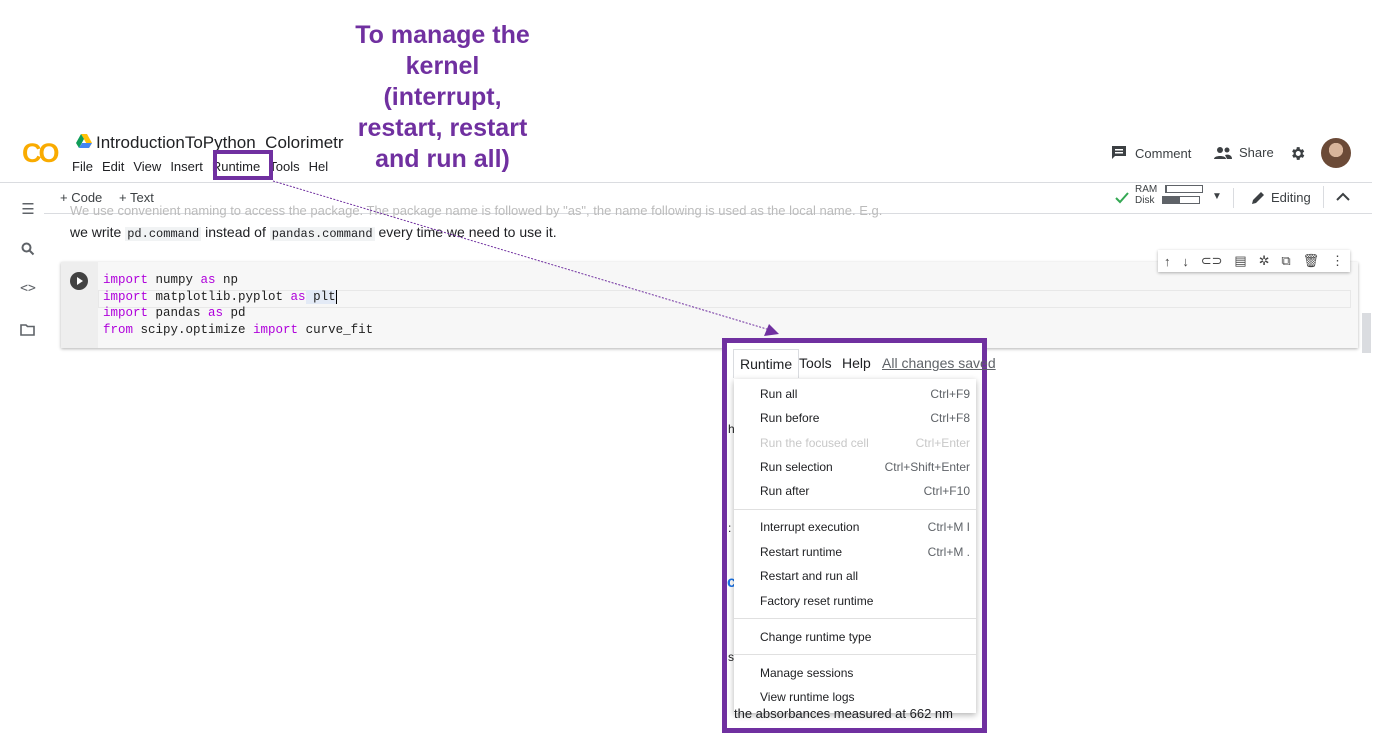 Image resolution: width=1379 pixels, height=749 pixels. What do you see at coordinates (442, 128) in the screenshot?
I see `annotation-line: restart, restart` at bounding box center [442, 128].